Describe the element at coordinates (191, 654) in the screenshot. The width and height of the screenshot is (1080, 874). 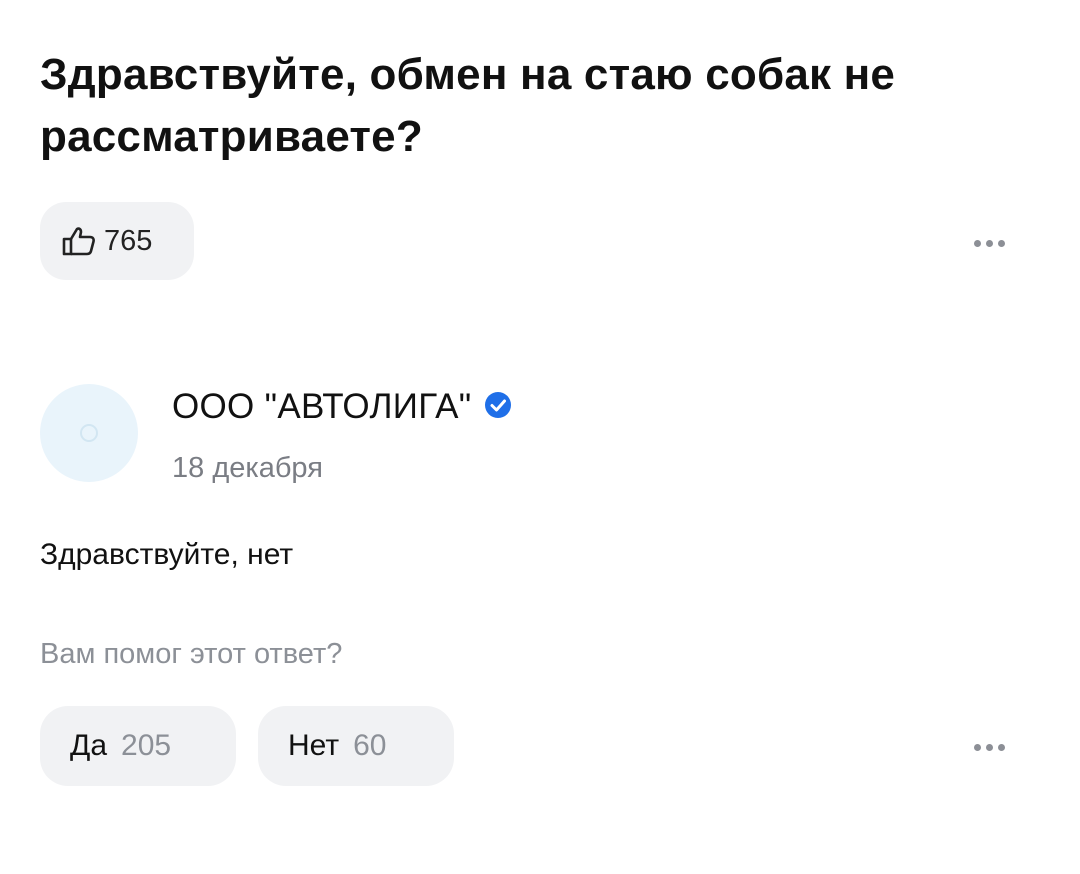
I see `helpful-question: Вам помог этот ответ?` at that location.